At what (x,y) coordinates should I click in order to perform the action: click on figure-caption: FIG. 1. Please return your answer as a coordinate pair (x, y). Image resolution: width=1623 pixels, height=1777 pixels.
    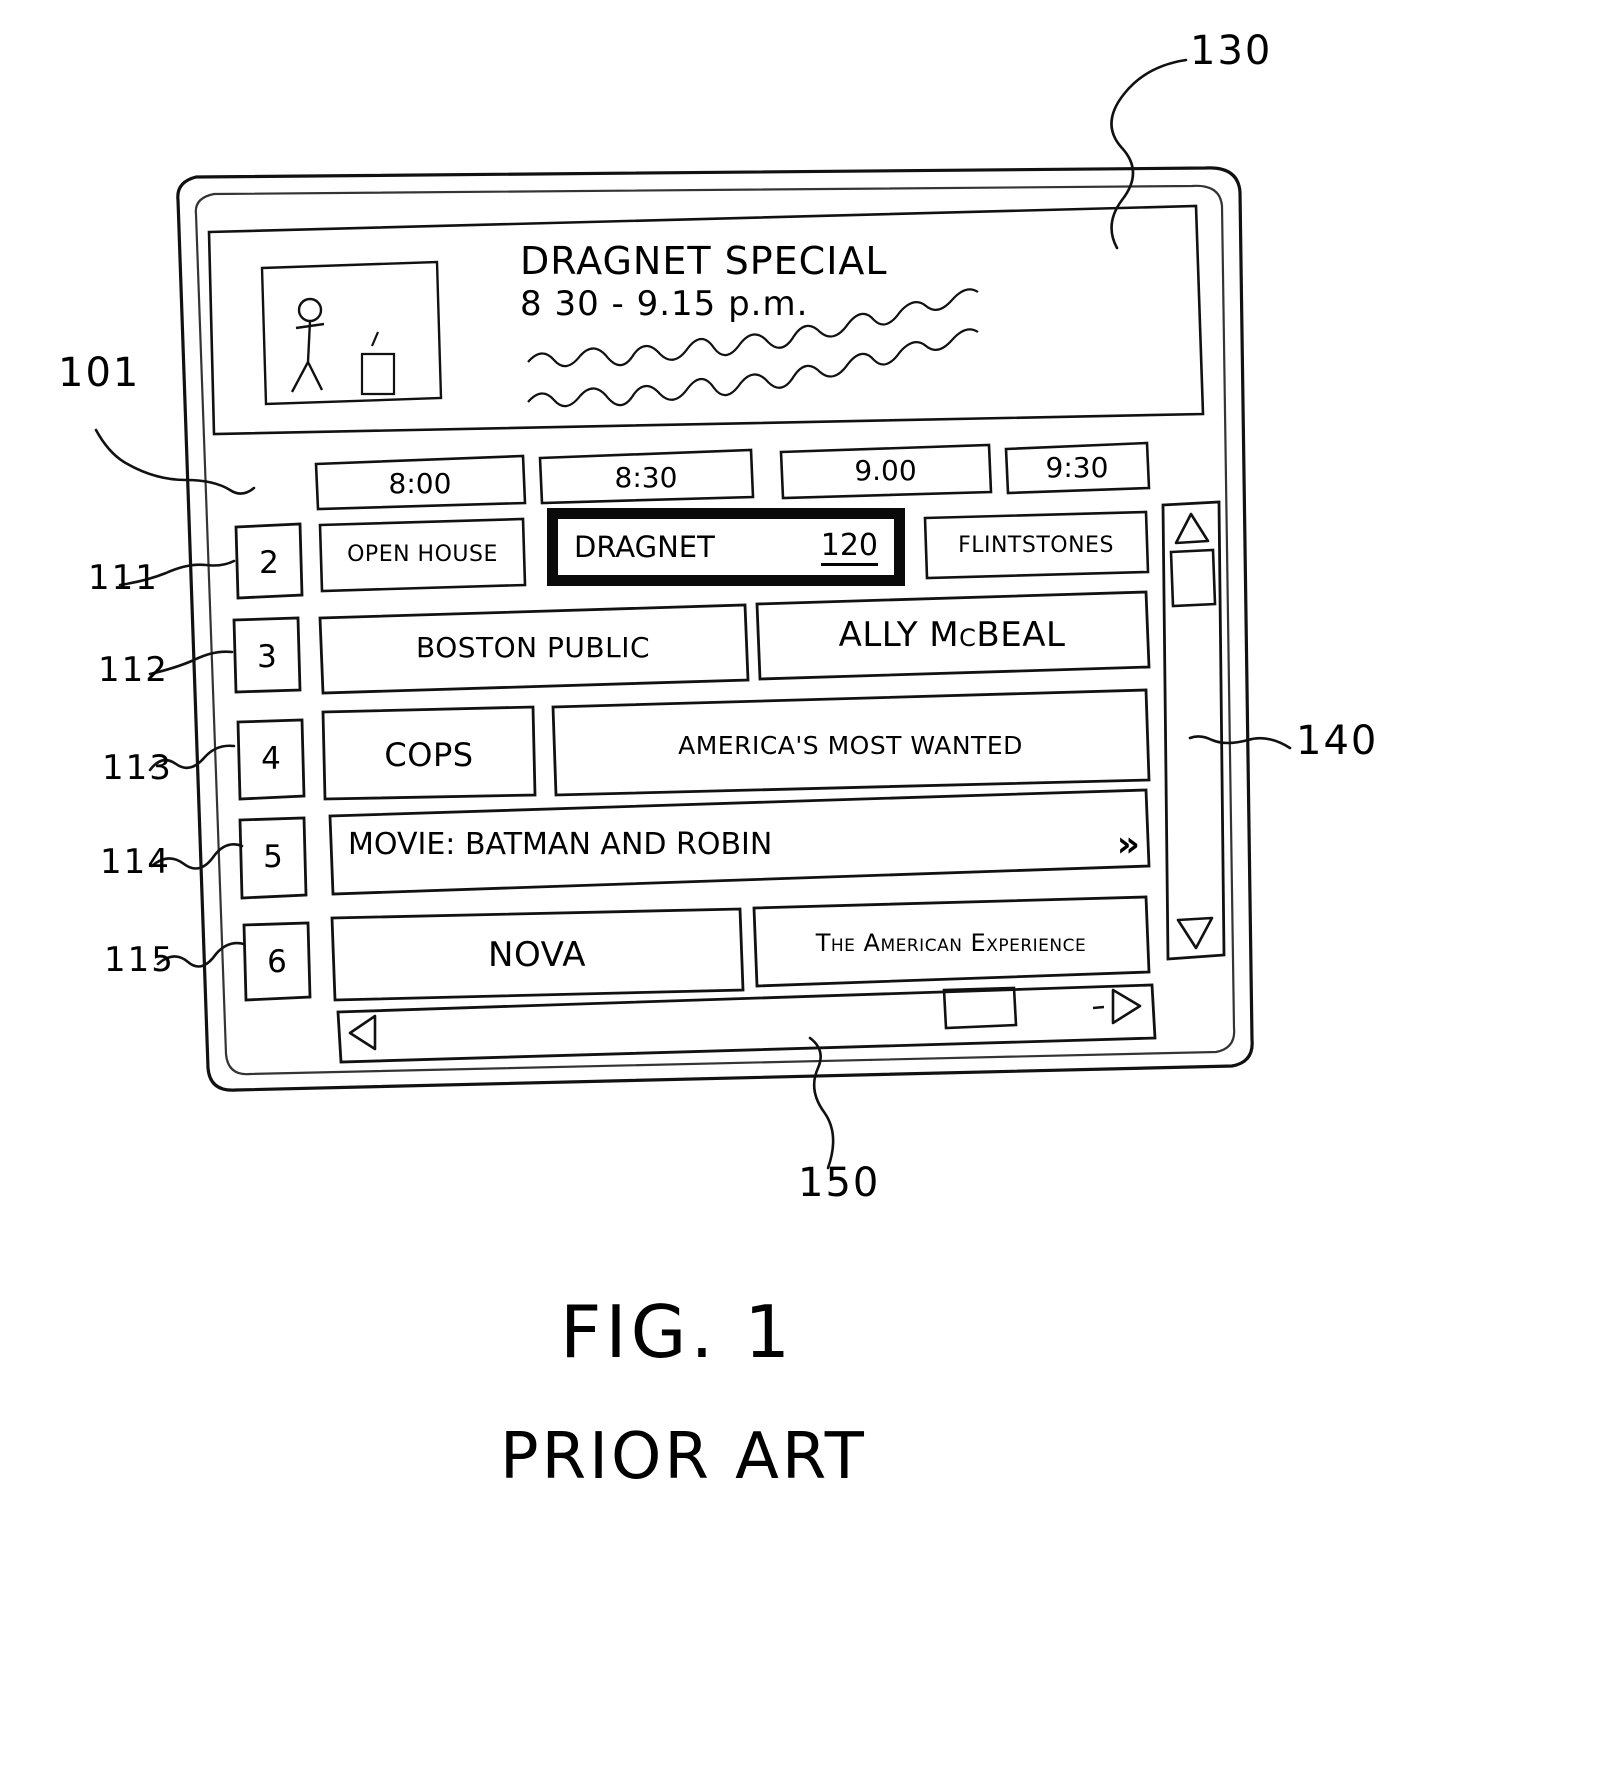
    Looking at the image, I should click on (677, 1332).